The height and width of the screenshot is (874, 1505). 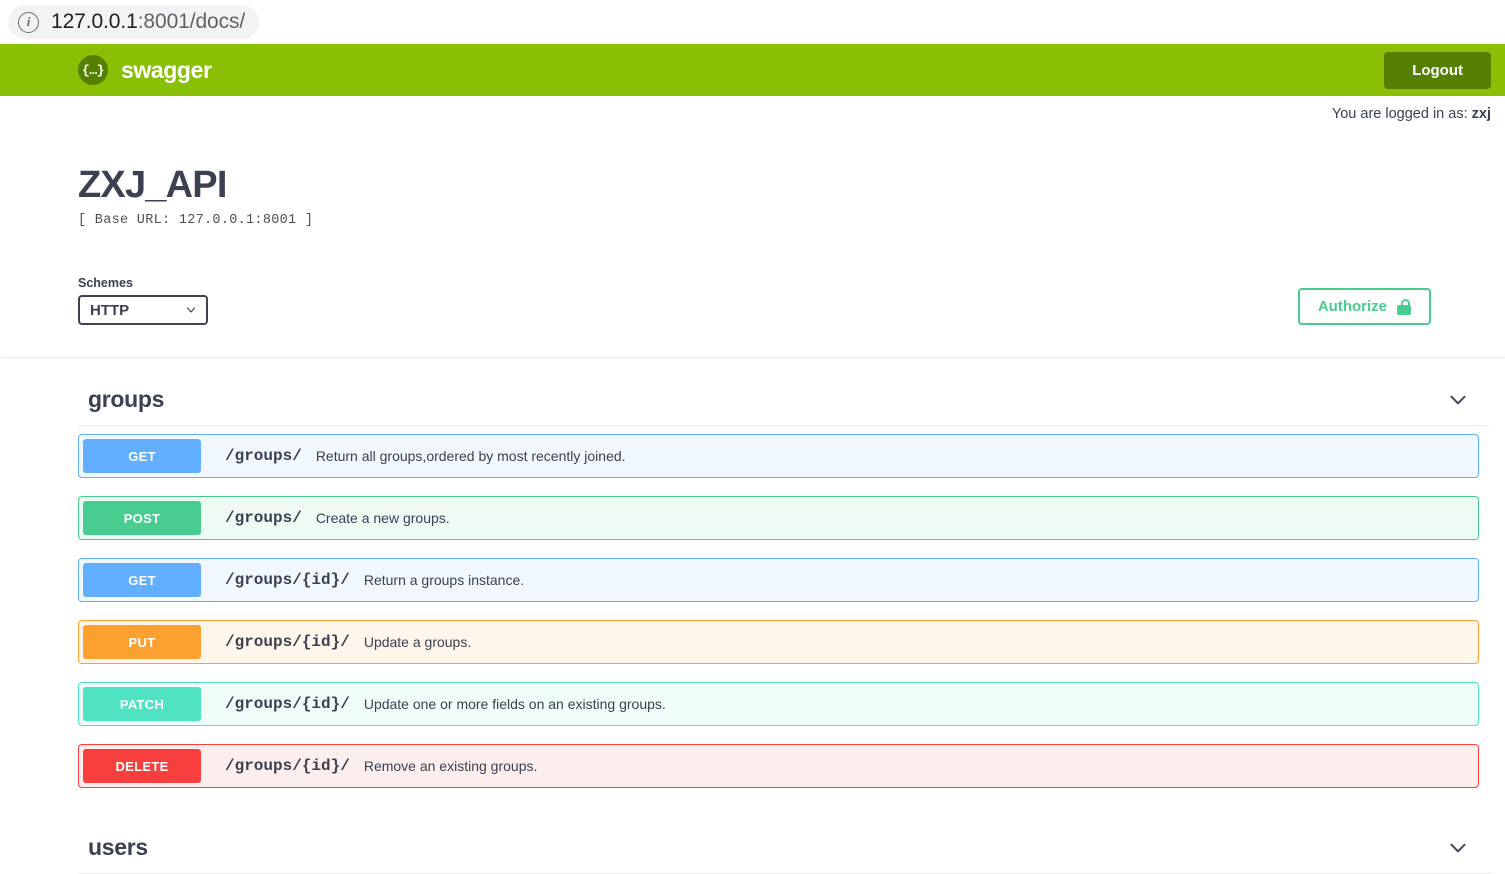 I want to click on operation-description: Remove an existing groups., so click(x=450, y=766).